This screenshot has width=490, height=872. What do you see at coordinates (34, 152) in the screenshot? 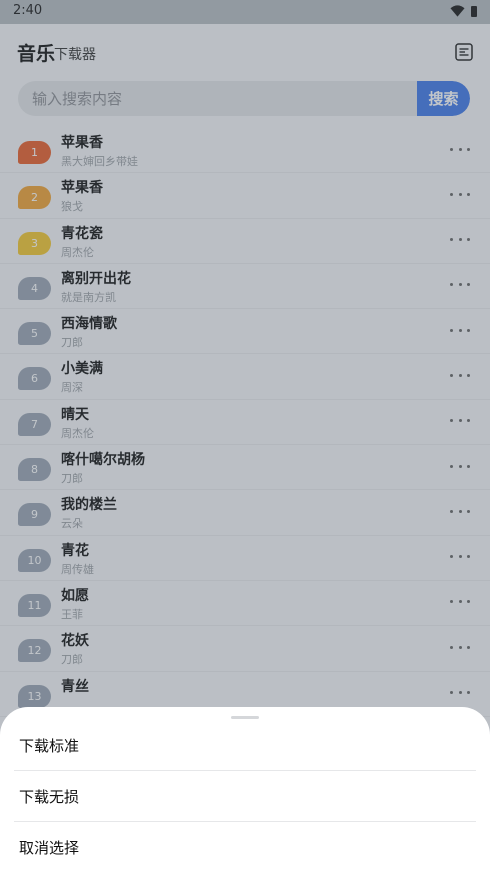
I see `rank-badge: 1` at bounding box center [34, 152].